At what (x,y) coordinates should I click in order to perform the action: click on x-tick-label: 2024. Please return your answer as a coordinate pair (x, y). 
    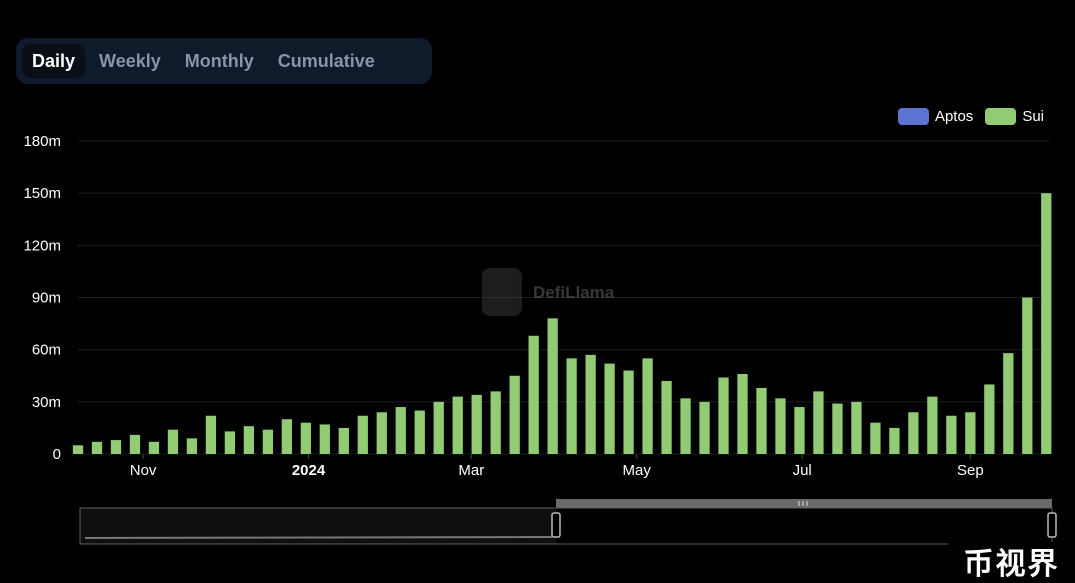
    Looking at the image, I should click on (309, 470).